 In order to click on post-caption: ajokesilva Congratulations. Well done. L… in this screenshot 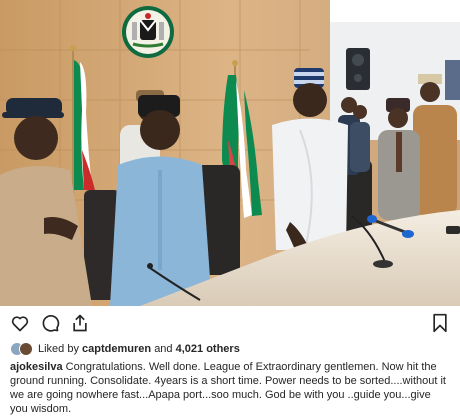, I will do `click(230, 388)`.